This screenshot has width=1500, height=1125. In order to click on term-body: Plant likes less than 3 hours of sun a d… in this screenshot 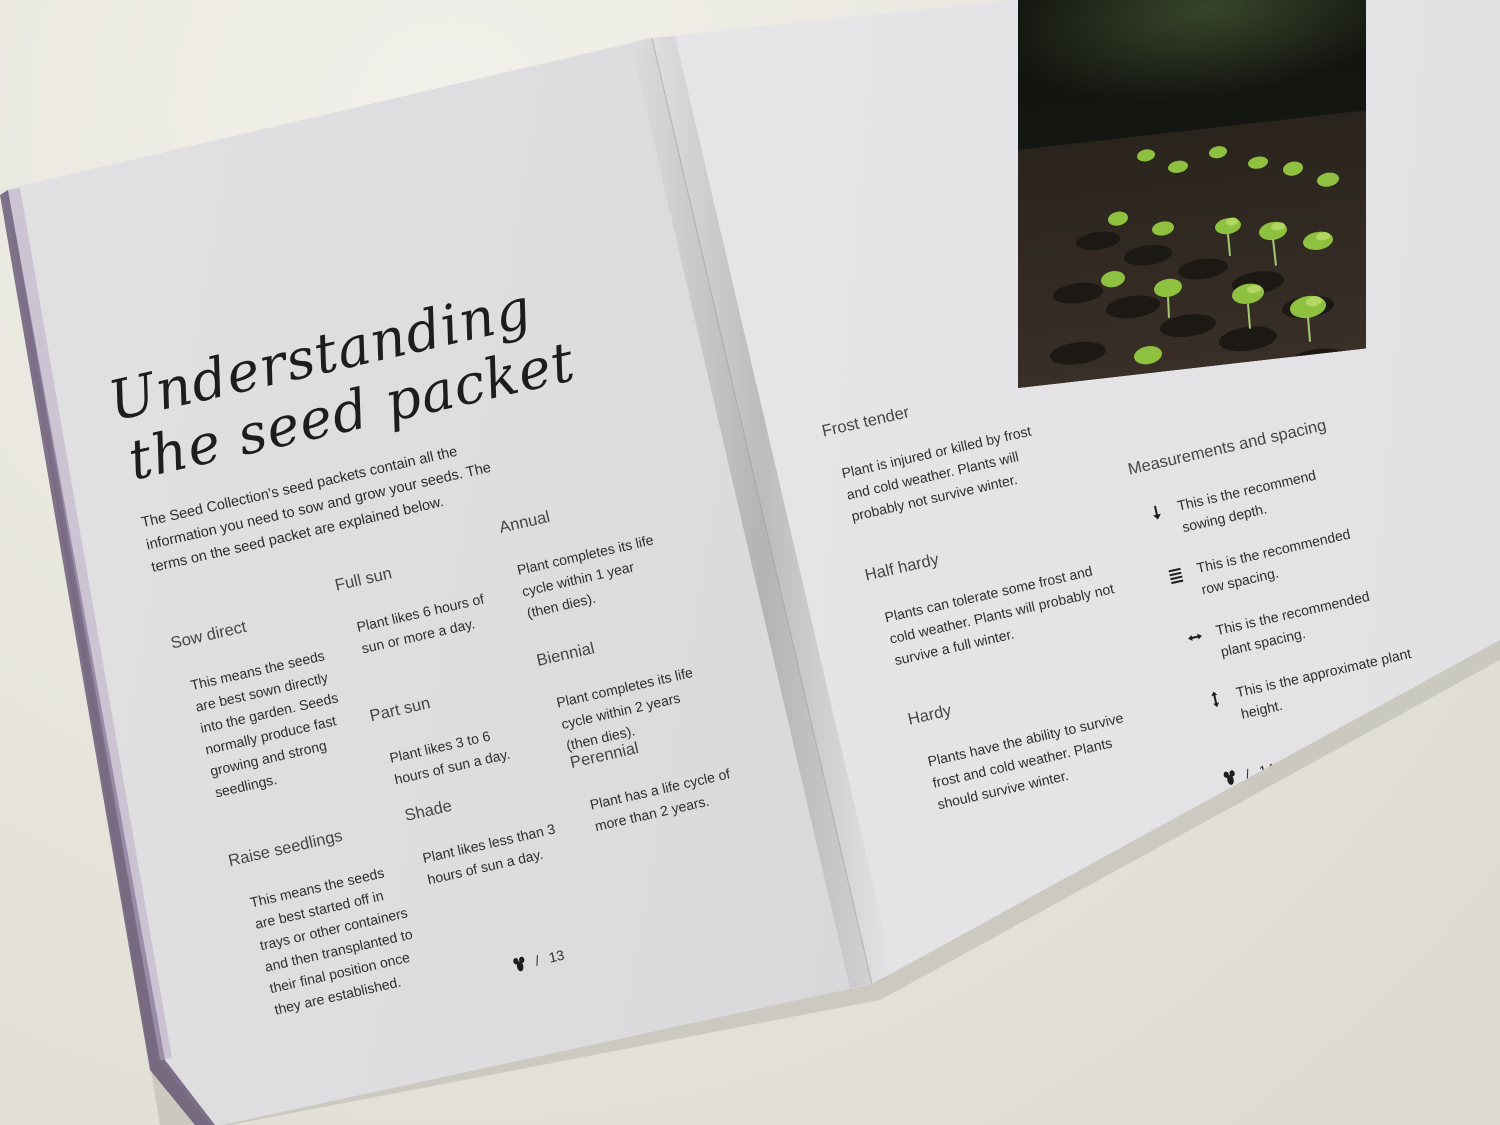, I will do `click(489, 854)`.